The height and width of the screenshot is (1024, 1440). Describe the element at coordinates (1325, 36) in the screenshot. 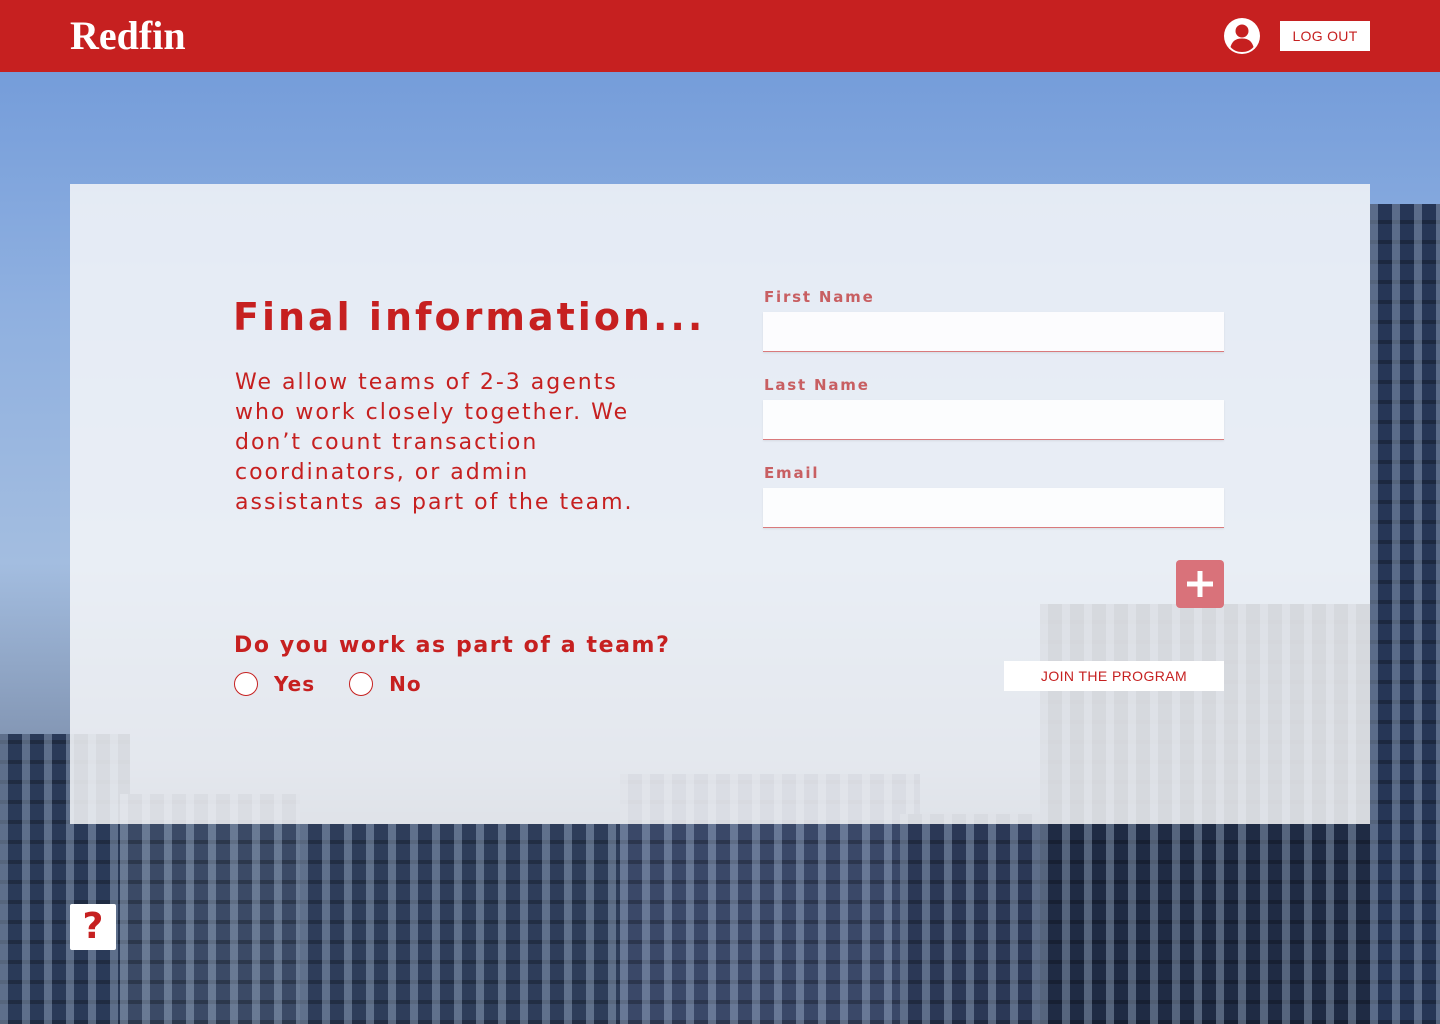

I see `logout-button: LOG OUT` at that location.